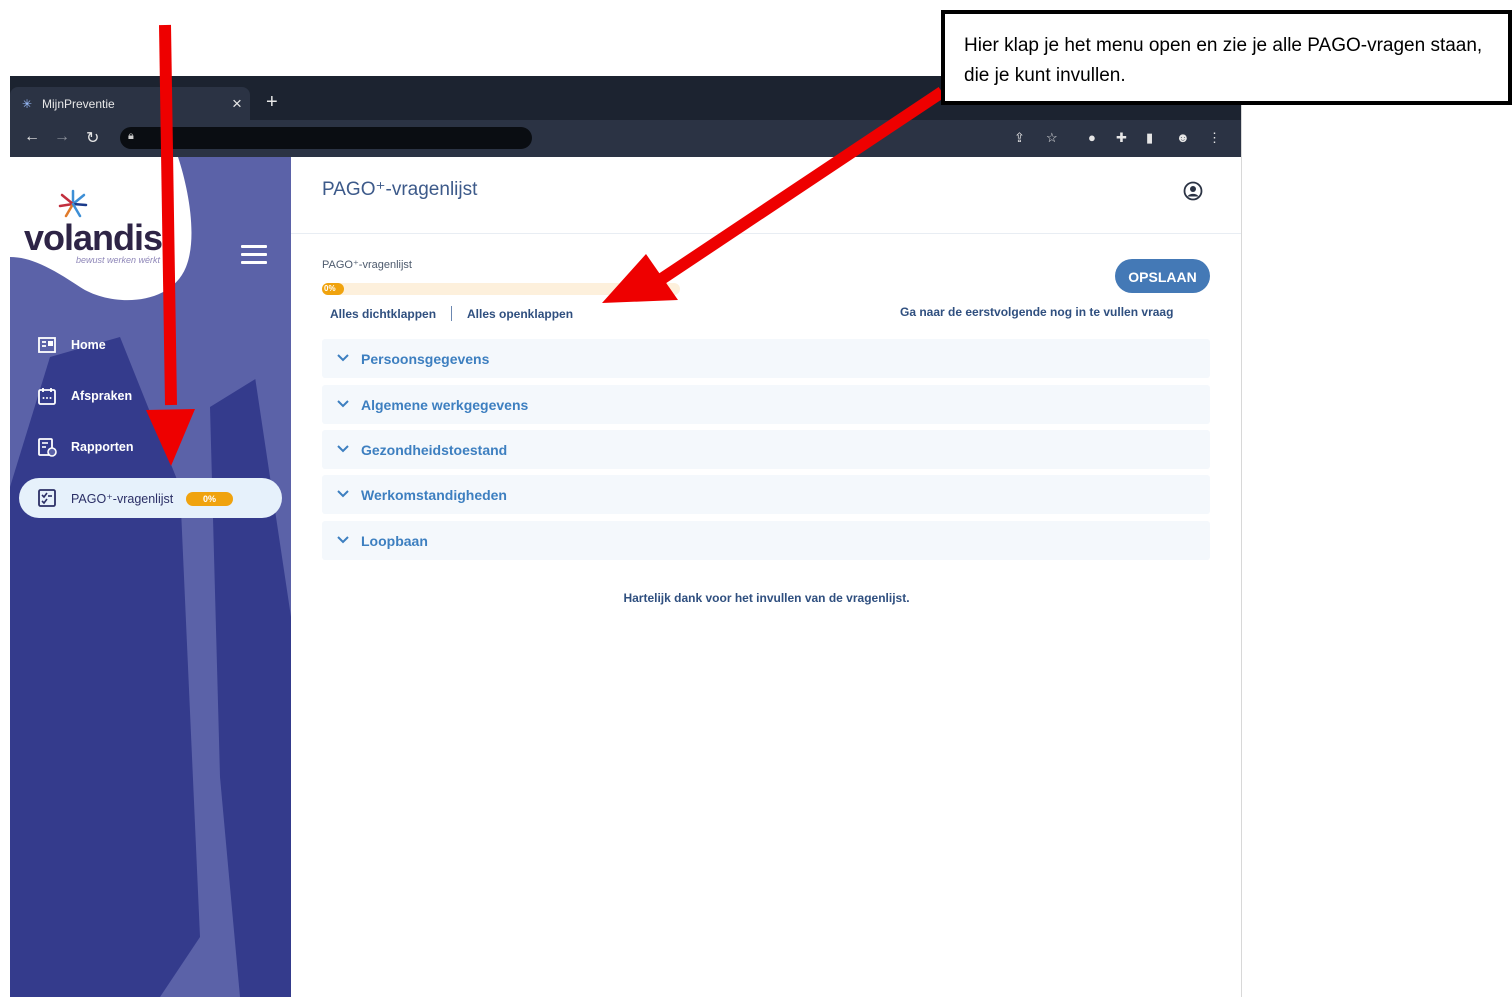 The width and height of the screenshot is (1512, 997). Describe the element at coordinates (170, 437) in the screenshot. I see `red-arrow-down-head` at that location.